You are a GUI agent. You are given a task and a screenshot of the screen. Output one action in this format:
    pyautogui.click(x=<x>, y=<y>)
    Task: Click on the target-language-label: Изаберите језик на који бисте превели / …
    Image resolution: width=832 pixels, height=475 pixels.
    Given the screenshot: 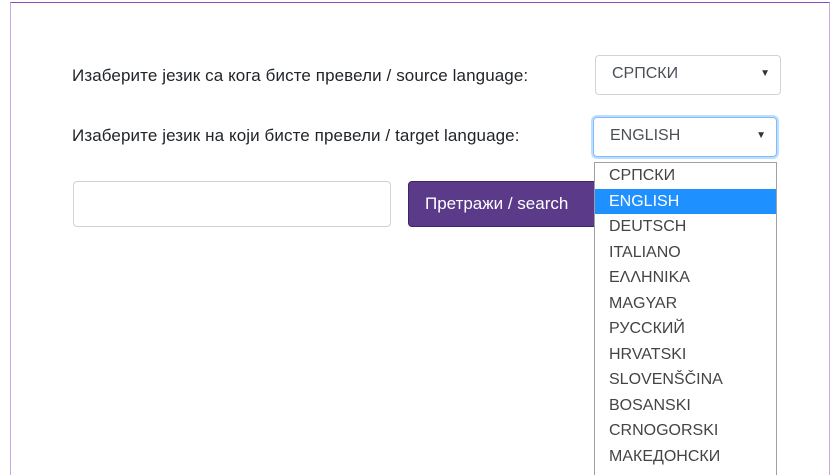 What is the action you would take?
    pyautogui.click(x=296, y=135)
    